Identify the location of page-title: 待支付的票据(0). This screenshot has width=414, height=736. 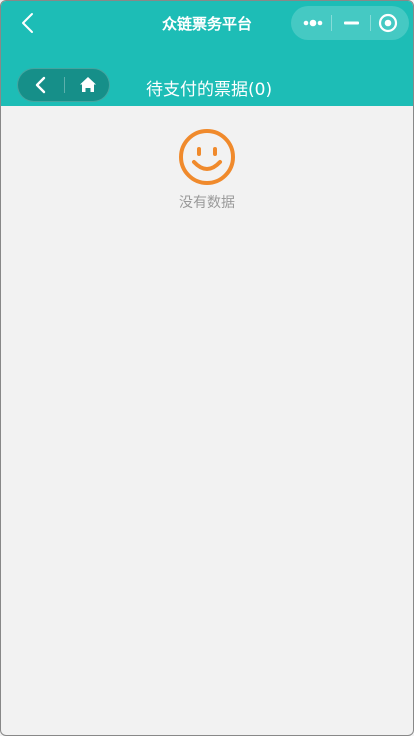
(209, 90).